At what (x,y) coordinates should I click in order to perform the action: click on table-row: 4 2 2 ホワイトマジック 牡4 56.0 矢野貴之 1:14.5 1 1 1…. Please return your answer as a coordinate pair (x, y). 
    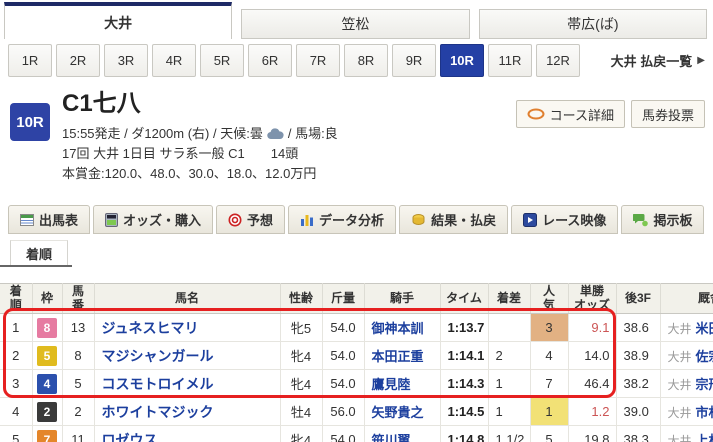
    Looking at the image, I should click on (356, 411).